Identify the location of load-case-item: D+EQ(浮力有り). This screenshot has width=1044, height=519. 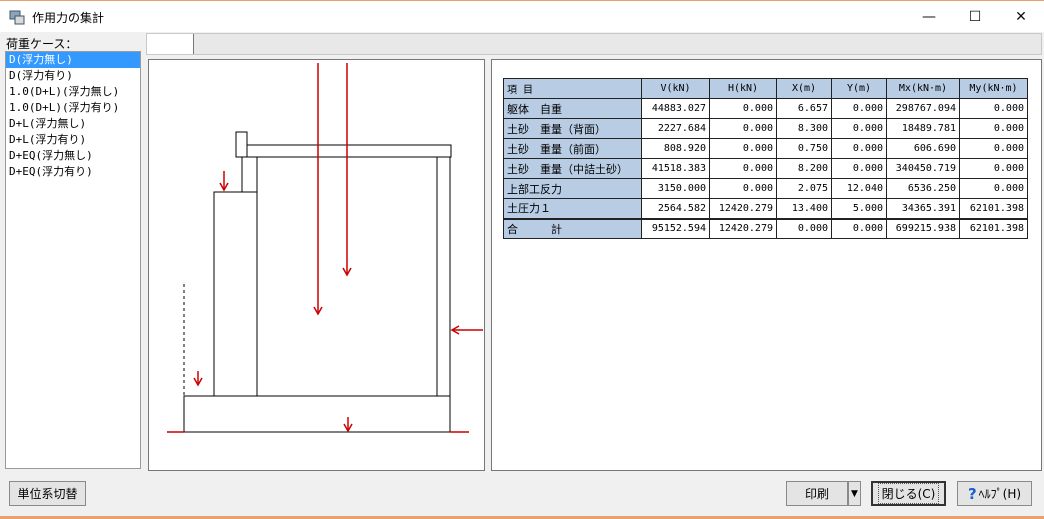
(73, 172).